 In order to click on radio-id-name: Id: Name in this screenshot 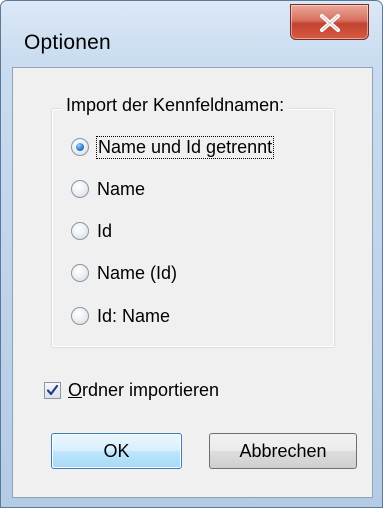, I will do `click(120, 316)`.